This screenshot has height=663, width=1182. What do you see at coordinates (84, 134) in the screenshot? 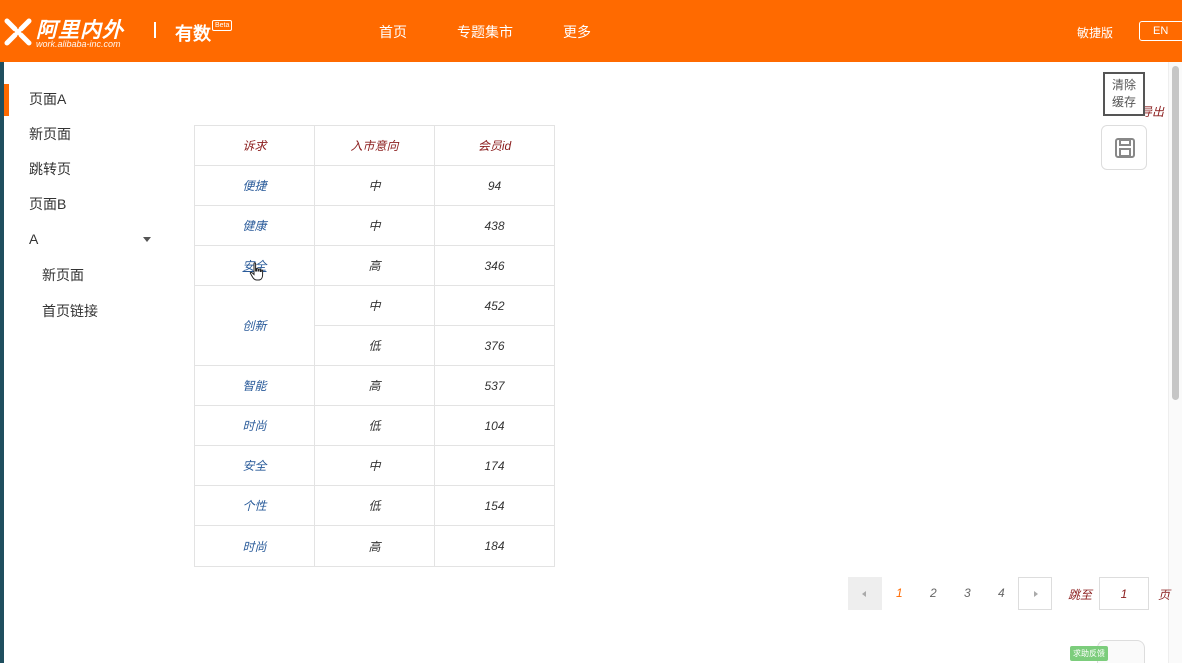
I see `sidebar-item-new-page: 新页面` at bounding box center [84, 134].